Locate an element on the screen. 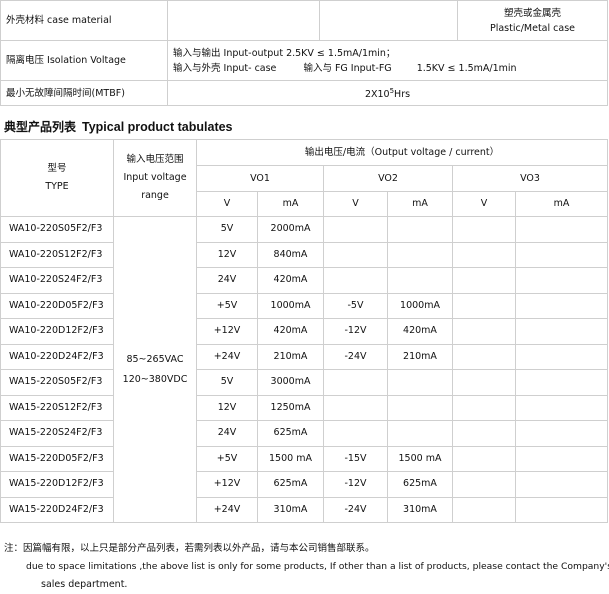 Image resolution: width=609 pixels, height=594 pixels. vo1-current-cell: 840mA is located at coordinates (290, 254).